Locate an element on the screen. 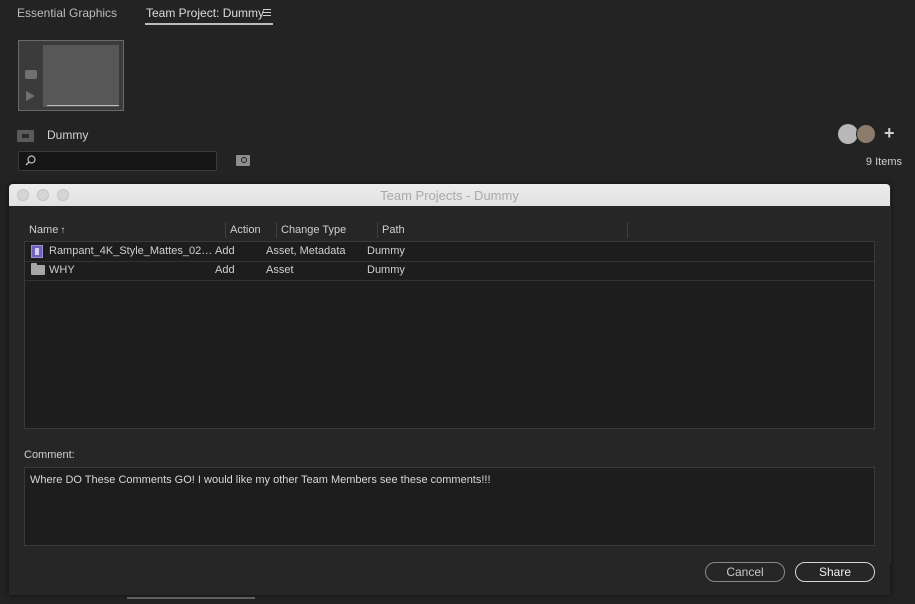 The width and height of the screenshot is (915, 604). column-header-path: Path is located at coordinates (393, 230).